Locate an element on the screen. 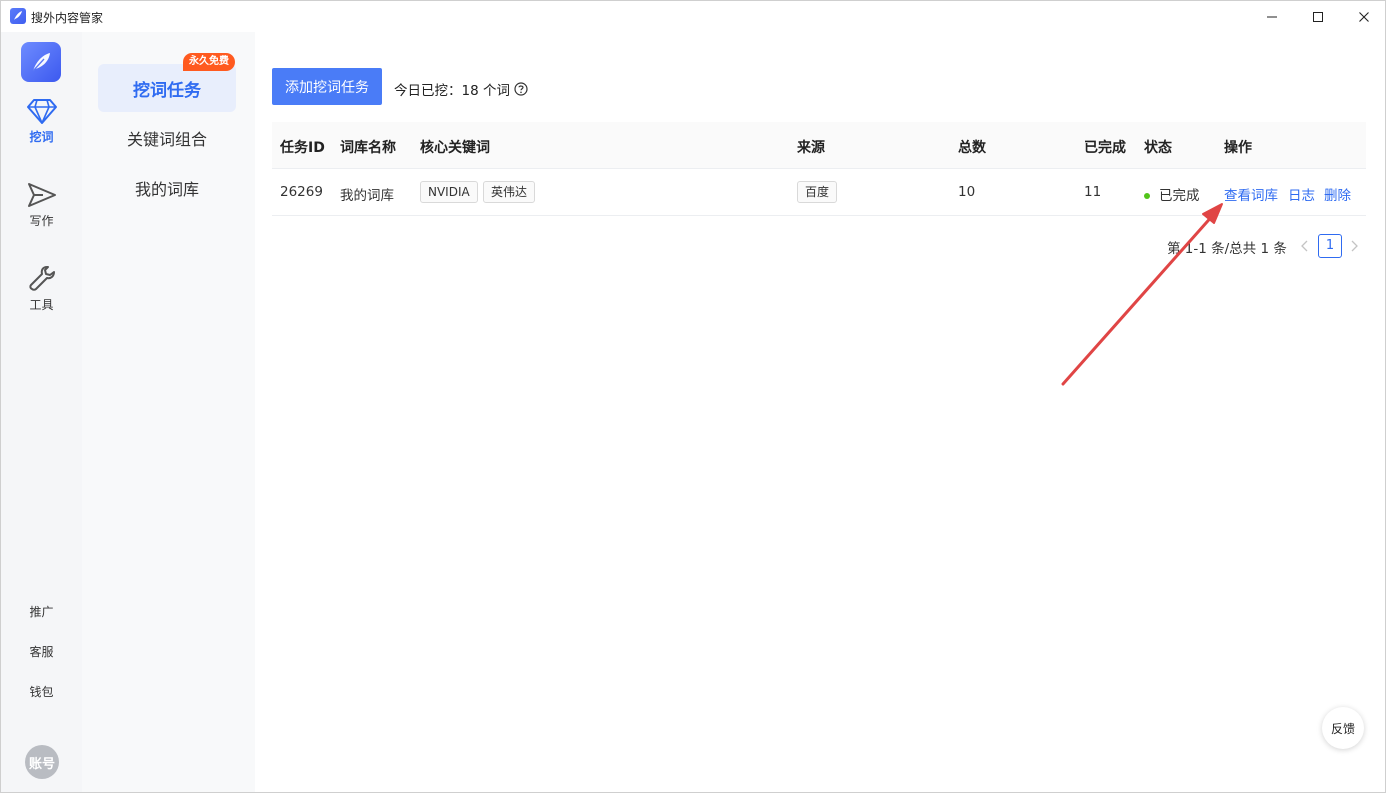 The width and height of the screenshot is (1386, 793). col-status: 状态 is located at coordinates (1158, 148).